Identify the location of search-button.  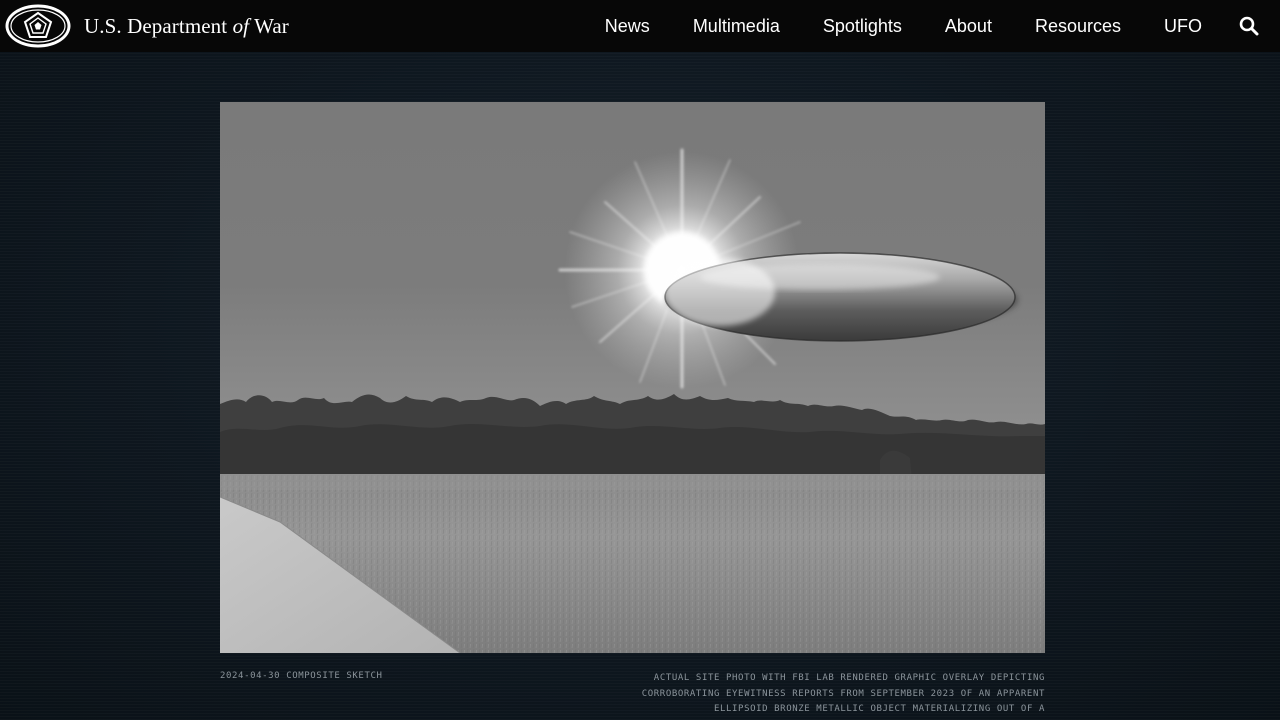
(1249, 26).